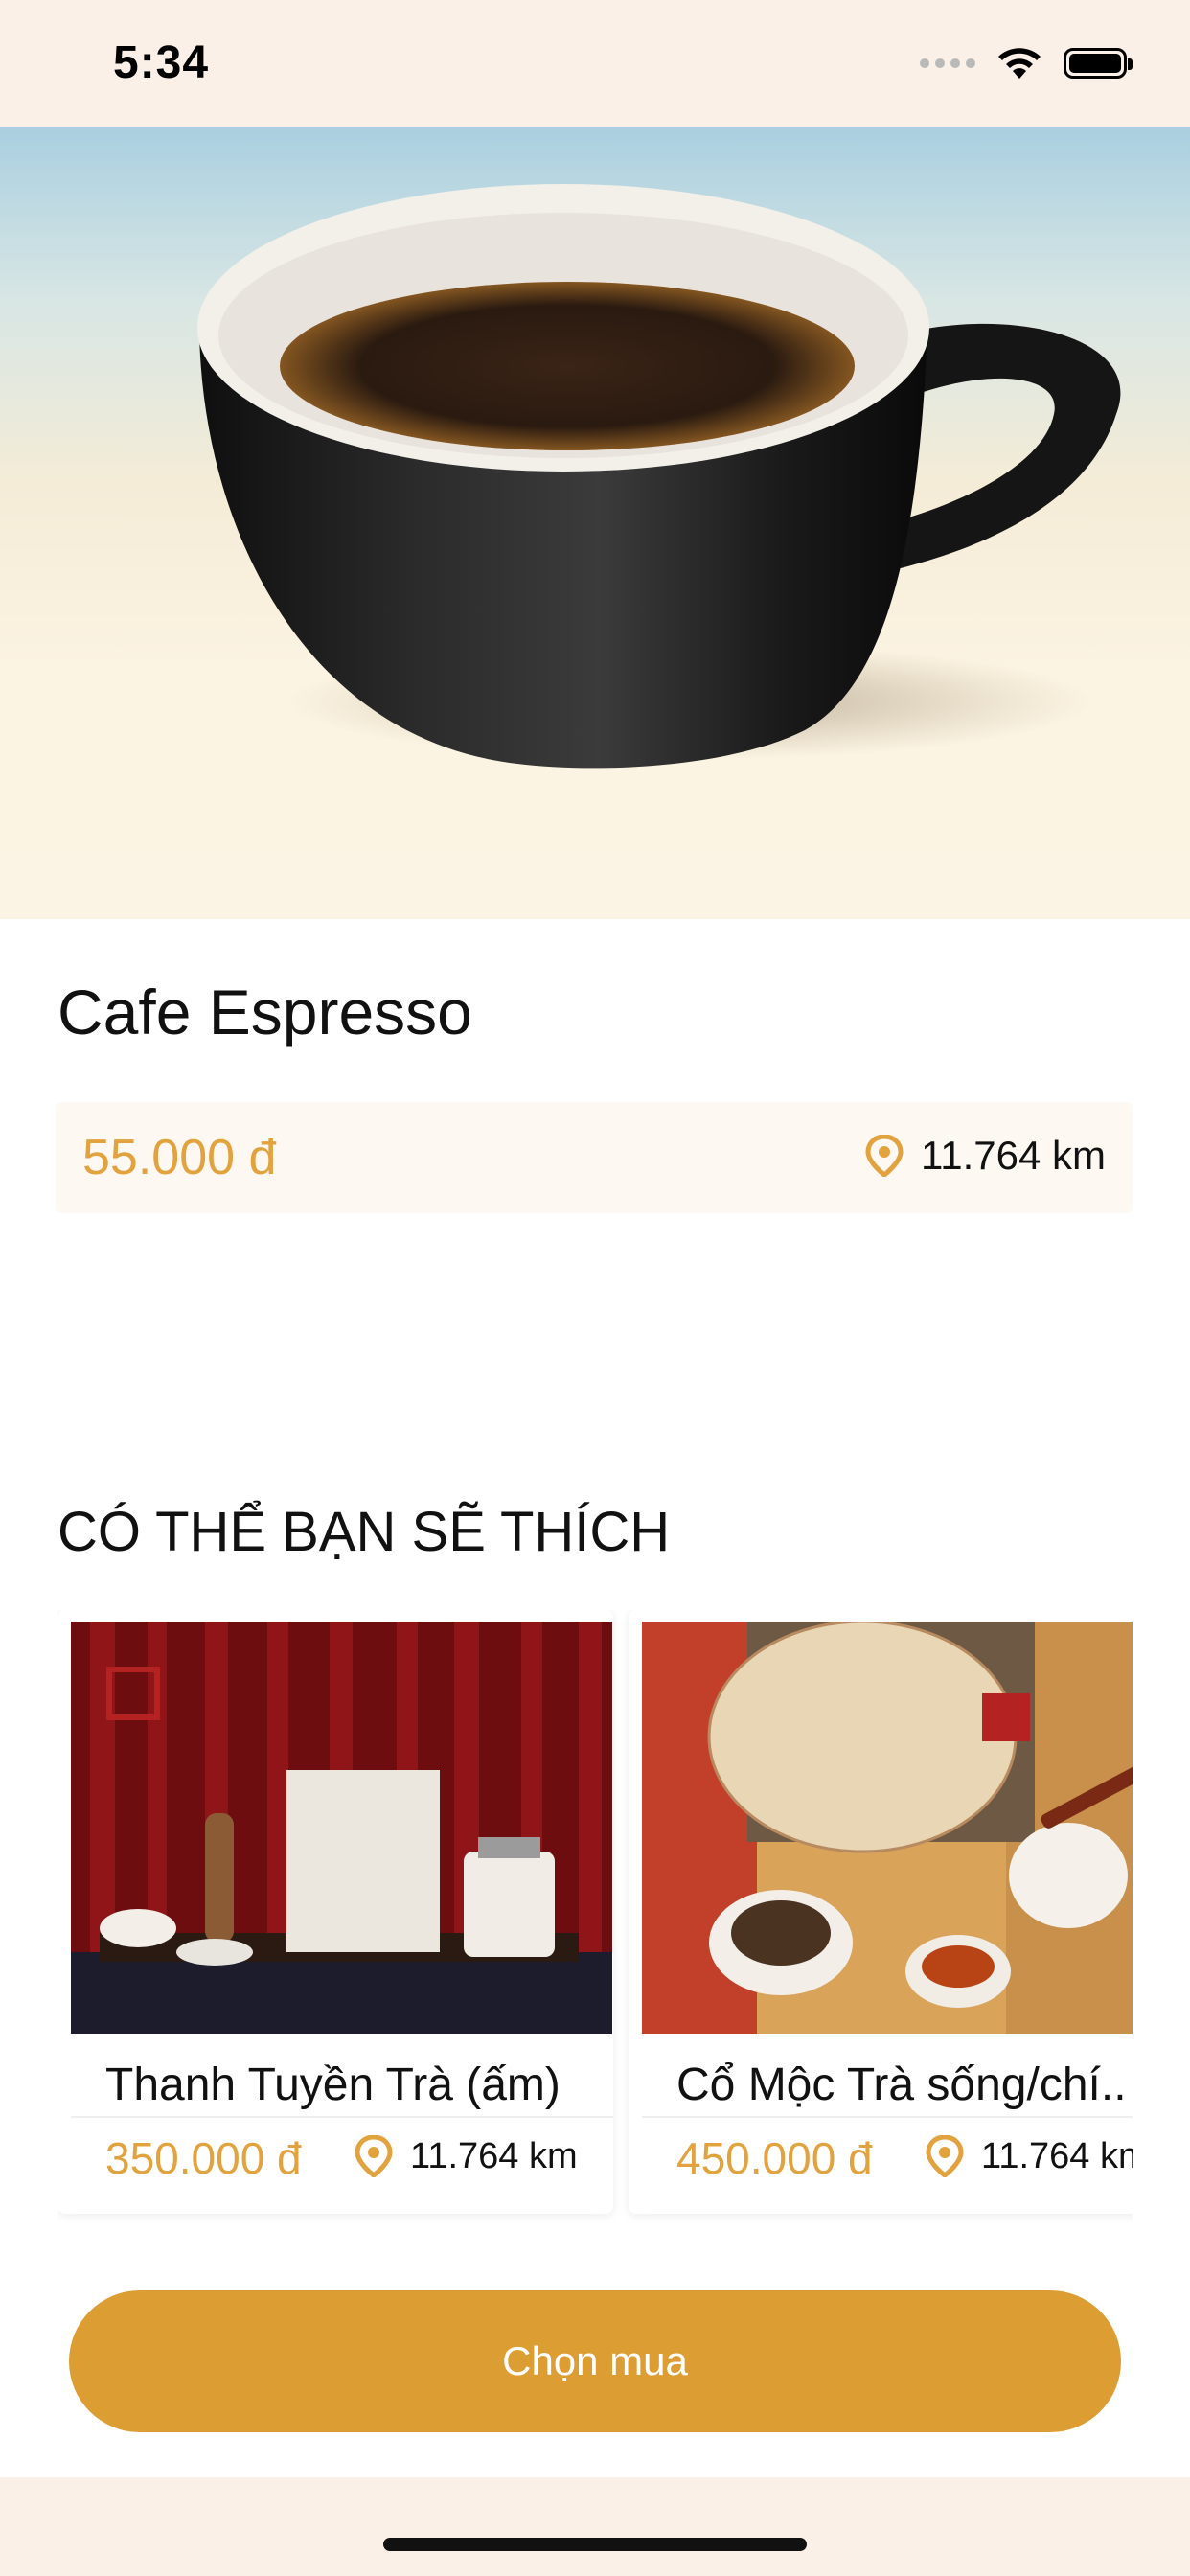 The image size is (1190, 2576). Describe the element at coordinates (902, 2084) in the screenshot. I see `suggestion-name: Cổ Mộc Trà sống/chí..` at that location.